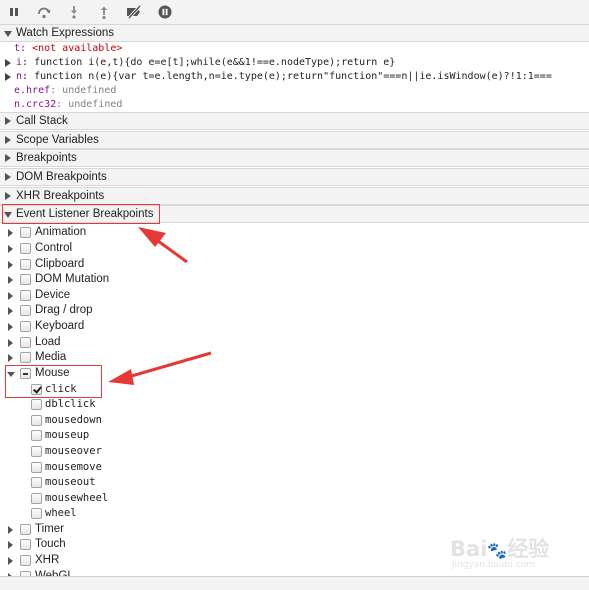 This screenshot has height=590, width=589. Describe the element at coordinates (500, 549) in the screenshot. I see `watermark-logo: Bai🐾经验` at that location.